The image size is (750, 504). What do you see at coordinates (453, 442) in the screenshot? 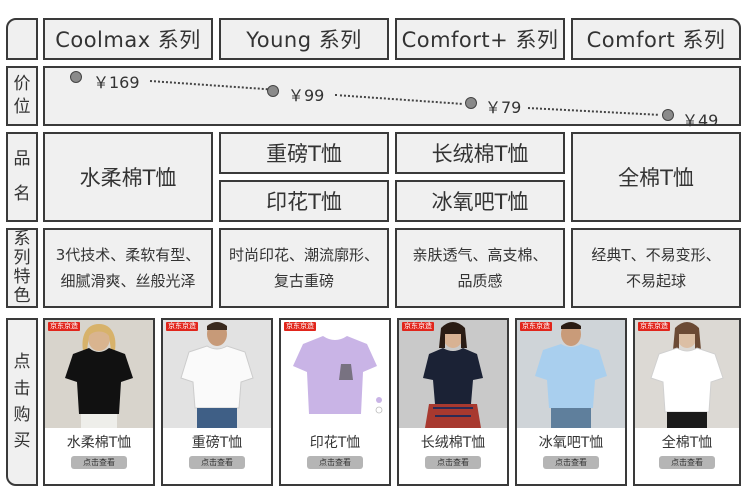
I see `product-title: 长绒棉T恤` at bounding box center [453, 442].